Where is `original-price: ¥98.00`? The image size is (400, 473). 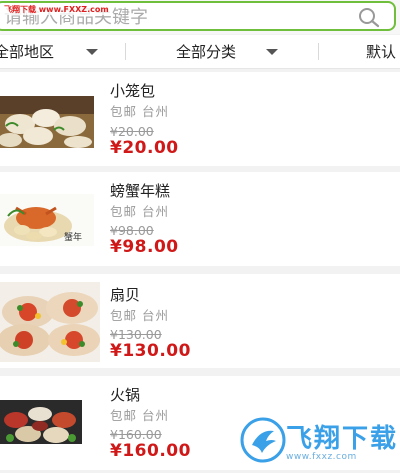 original-price: ¥98.00 is located at coordinates (132, 230).